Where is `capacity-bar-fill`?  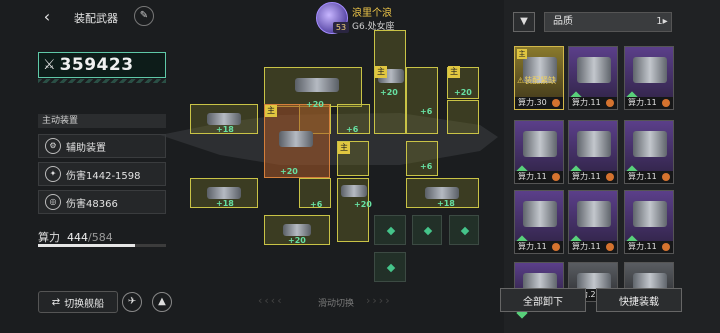
capacity-bar-fill is located at coordinates (87, 245).